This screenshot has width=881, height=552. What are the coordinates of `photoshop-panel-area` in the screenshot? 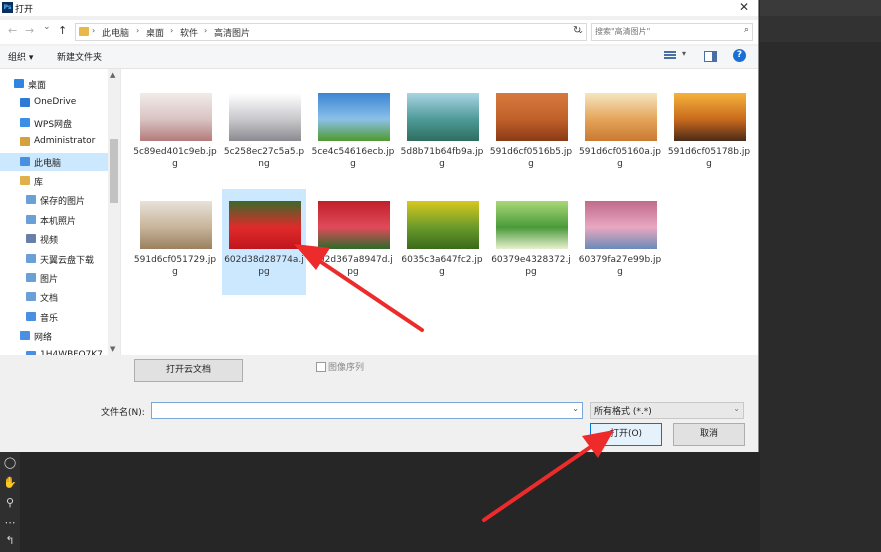 It's located at (820, 276).